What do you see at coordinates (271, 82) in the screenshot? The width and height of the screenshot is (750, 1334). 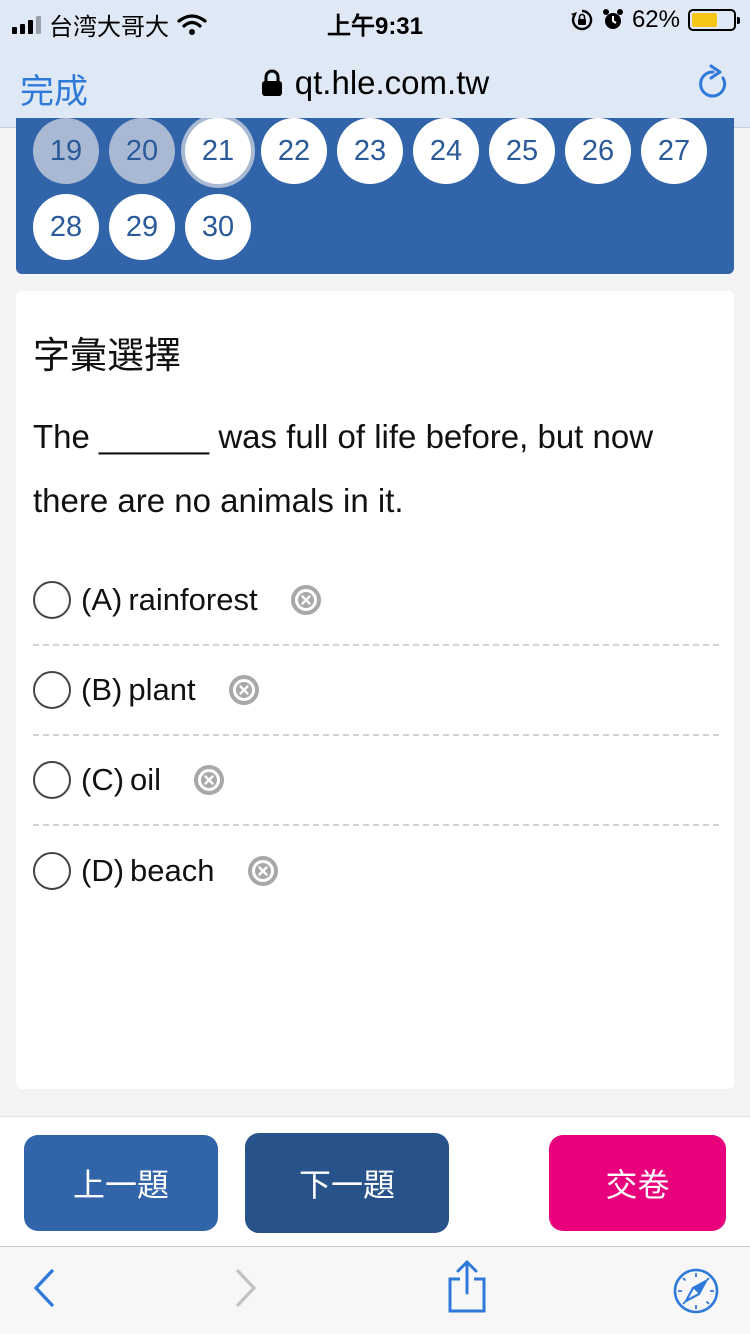 I see `lock-icon` at bounding box center [271, 82].